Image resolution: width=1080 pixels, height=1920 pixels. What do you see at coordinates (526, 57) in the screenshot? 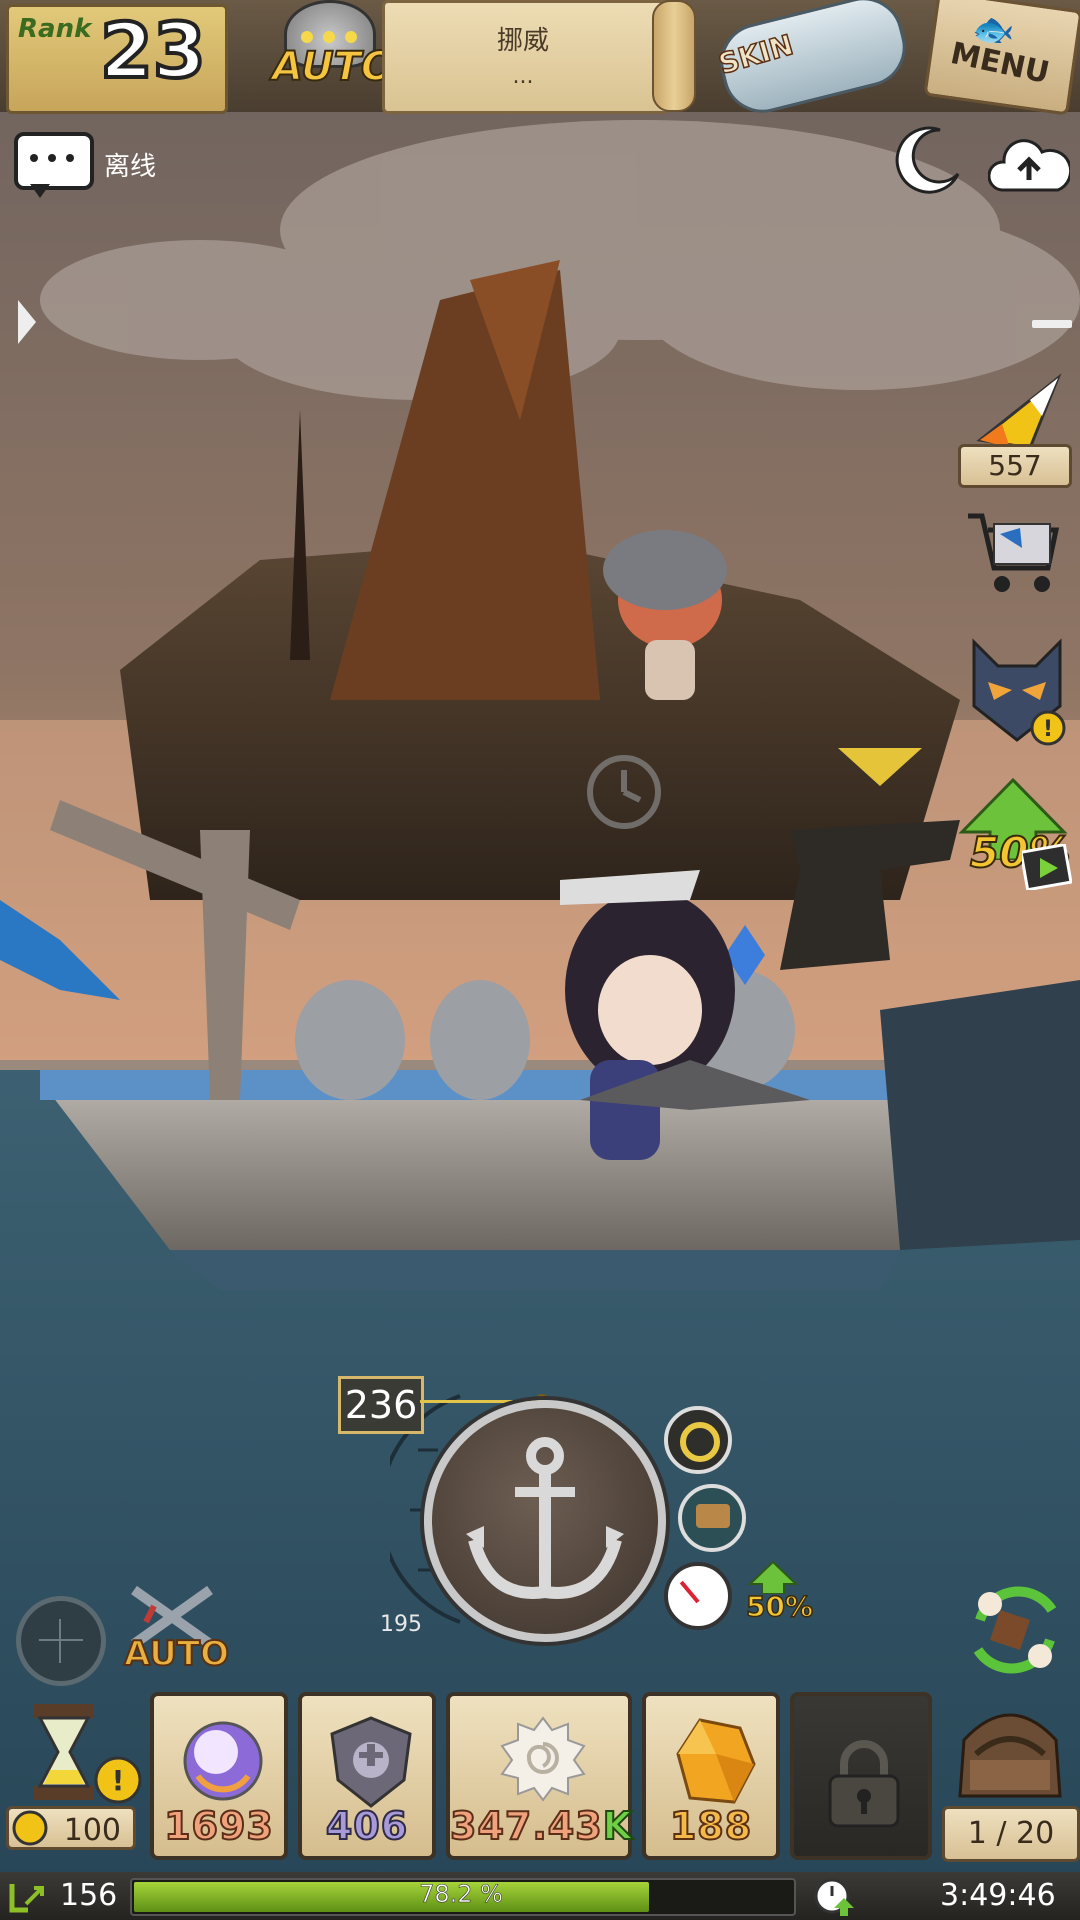
I see `location-scroll` at bounding box center [526, 57].